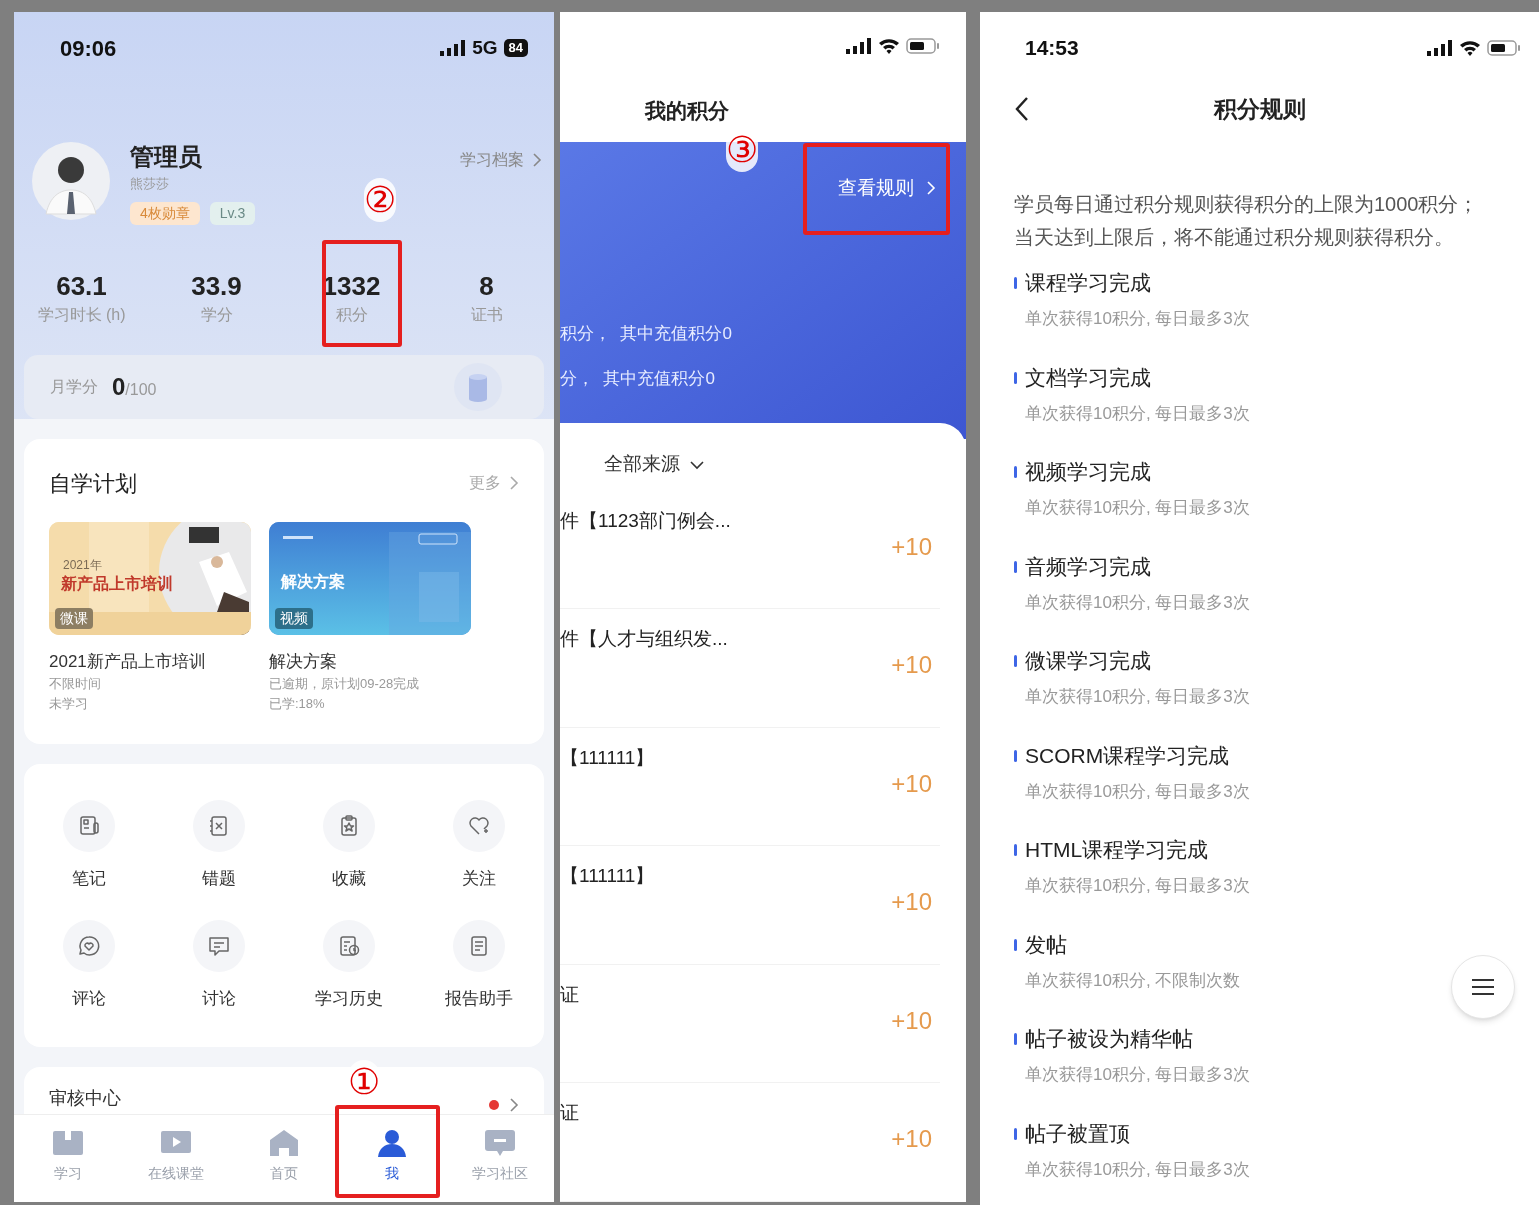  I want to click on shortcut-item: 笔记, so click(89, 846).